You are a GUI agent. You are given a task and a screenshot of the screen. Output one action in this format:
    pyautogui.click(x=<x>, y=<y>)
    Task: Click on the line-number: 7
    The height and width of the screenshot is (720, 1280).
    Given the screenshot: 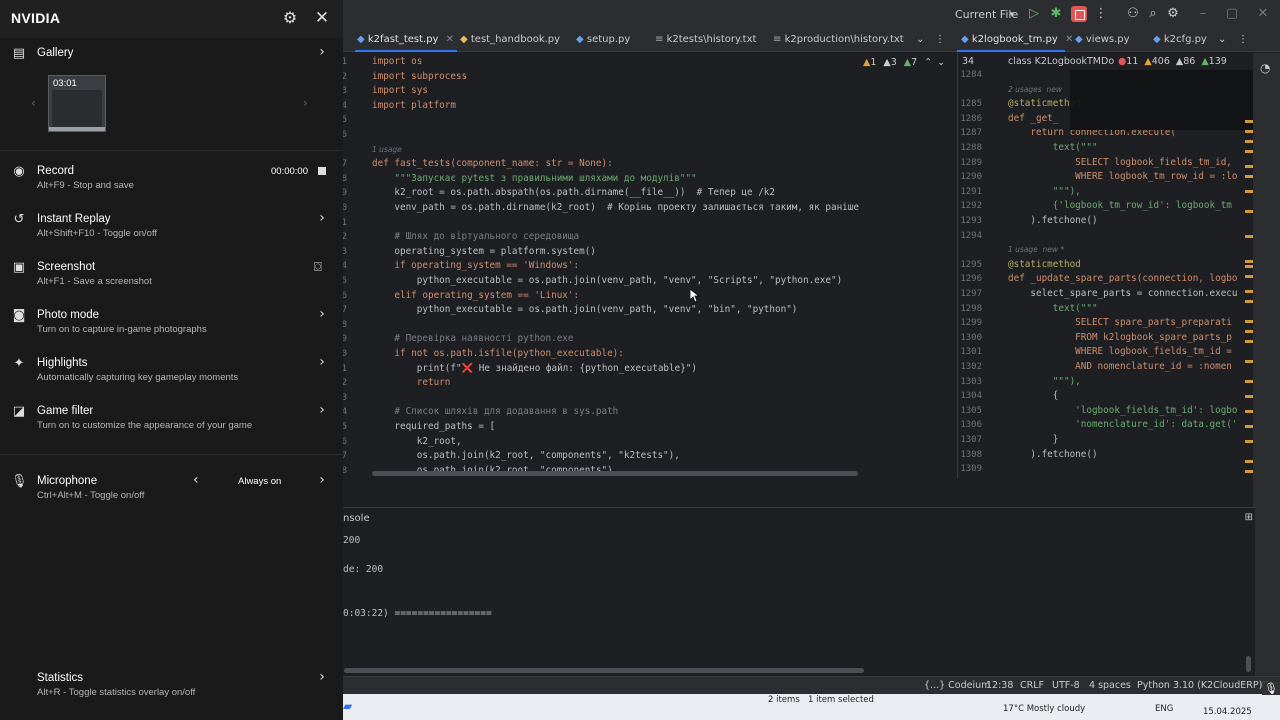 What is the action you would take?
    pyautogui.click(x=345, y=164)
    